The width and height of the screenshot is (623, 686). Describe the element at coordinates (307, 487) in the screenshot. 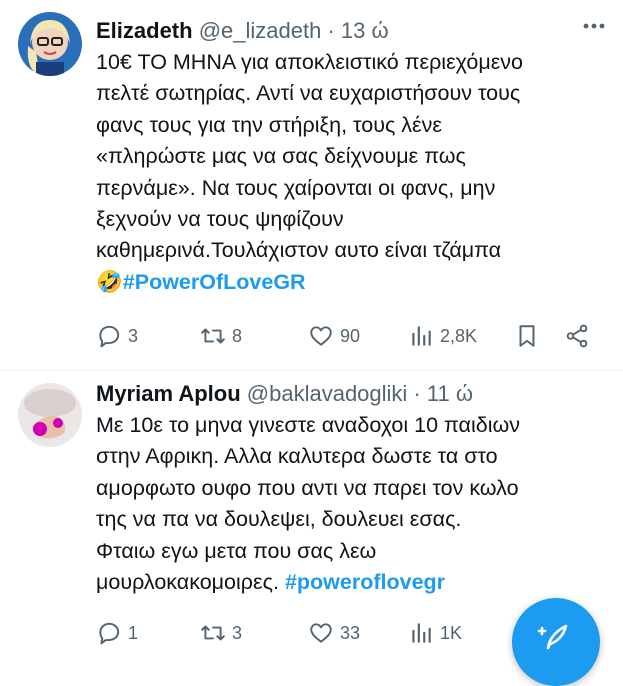

I see `tweet-text-line: αμορφωτο ουφο που αντι να παρει τον κωλο` at that location.